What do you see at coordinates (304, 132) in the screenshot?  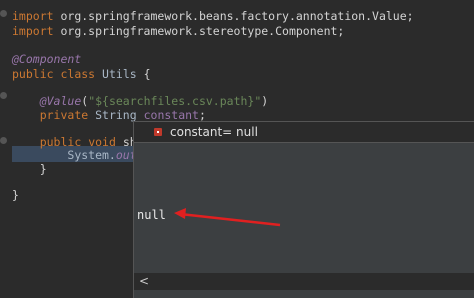 I see `inspect-tree-row: constant= null` at bounding box center [304, 132].